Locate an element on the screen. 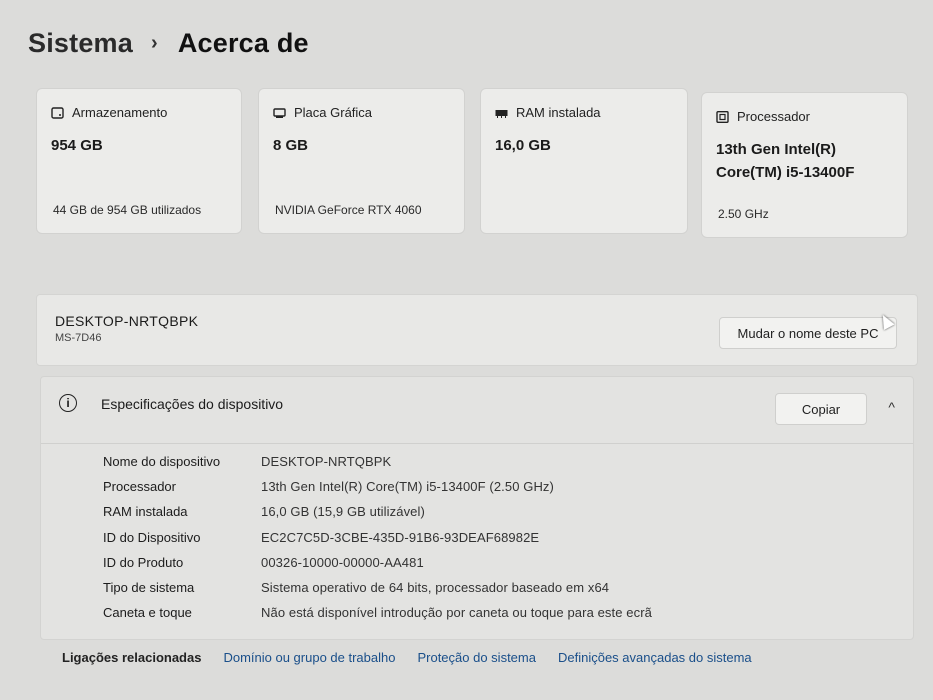 This screenshot has height=700, width=933. link-advanced-system-settings: Definições avançadas do sistema is located at coordinates (655, 657).